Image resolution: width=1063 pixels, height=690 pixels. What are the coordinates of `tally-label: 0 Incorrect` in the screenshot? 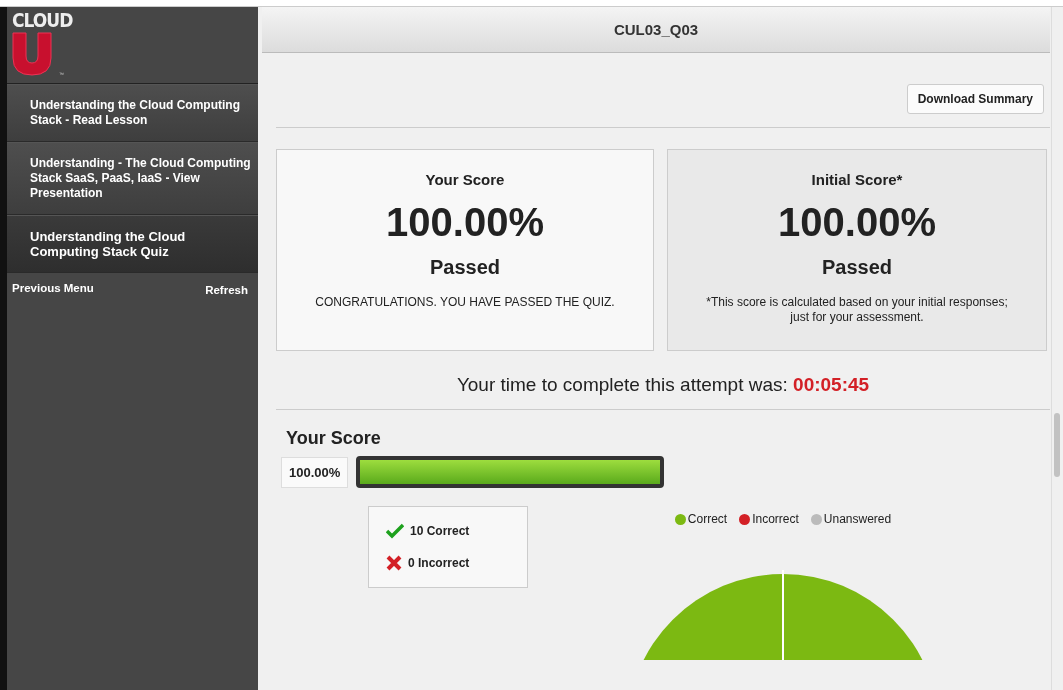 It's located at (439, 563).